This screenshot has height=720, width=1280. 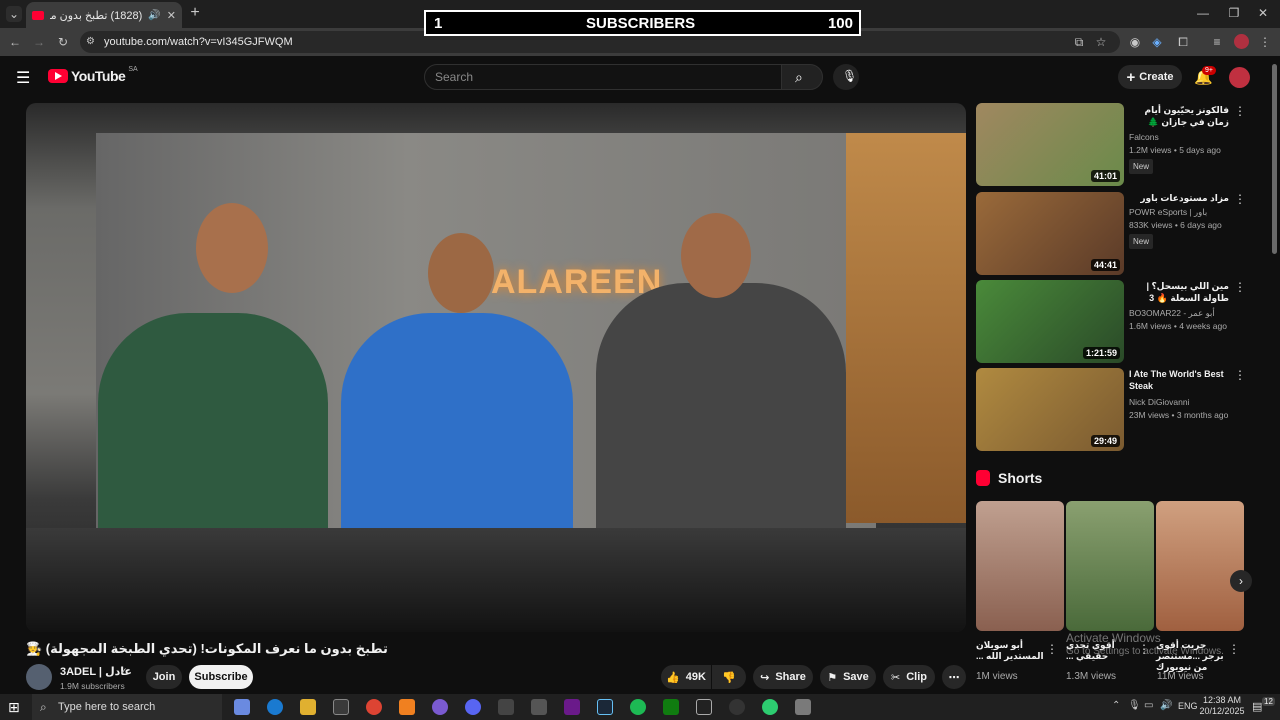 I want to click on microphone-tray-icon: 🎙, so click(x=1134, y=705).